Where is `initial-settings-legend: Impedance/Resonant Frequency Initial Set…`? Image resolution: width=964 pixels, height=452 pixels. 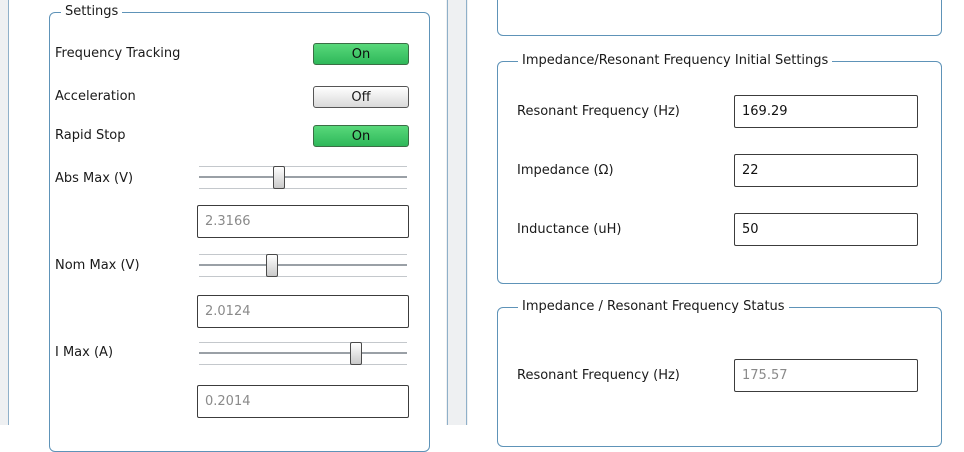 initial-settings-legend: Impedance/Resonant Frequency Initial Set… is located at coordinates (675, 61).